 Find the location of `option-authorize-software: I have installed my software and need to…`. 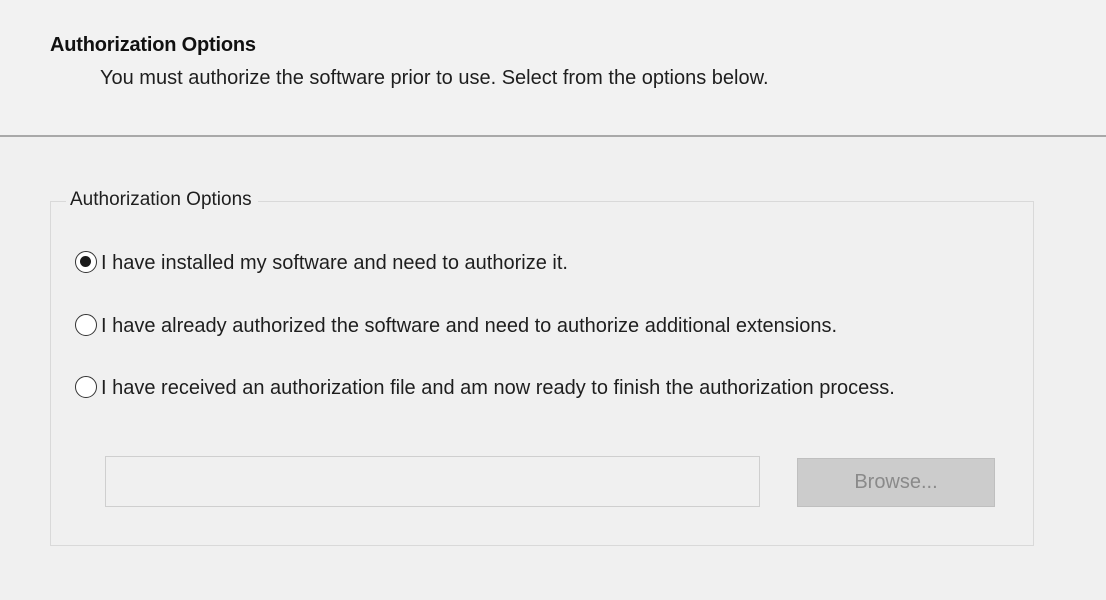

option-authorize-software: I have installed my software and need to… is located at coordinates (321, 263).